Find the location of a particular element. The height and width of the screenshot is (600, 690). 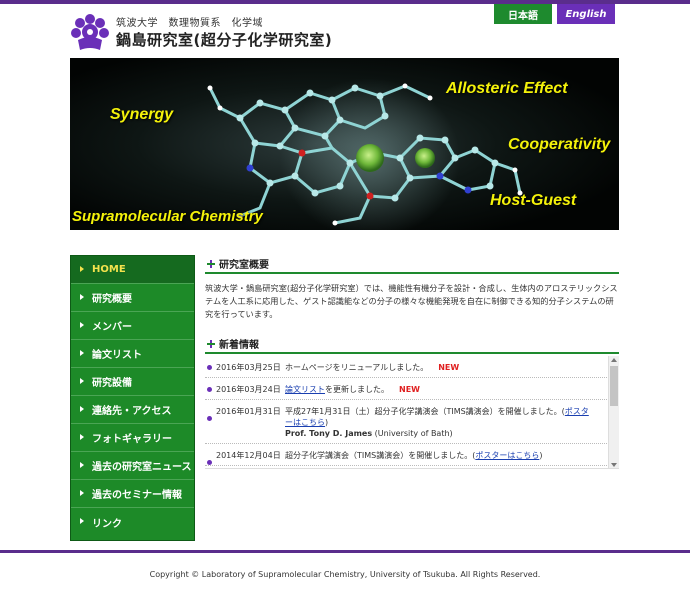

lab-title: 鍋島研究室(超分子化学研究室) is located at coordinates (224, 39).